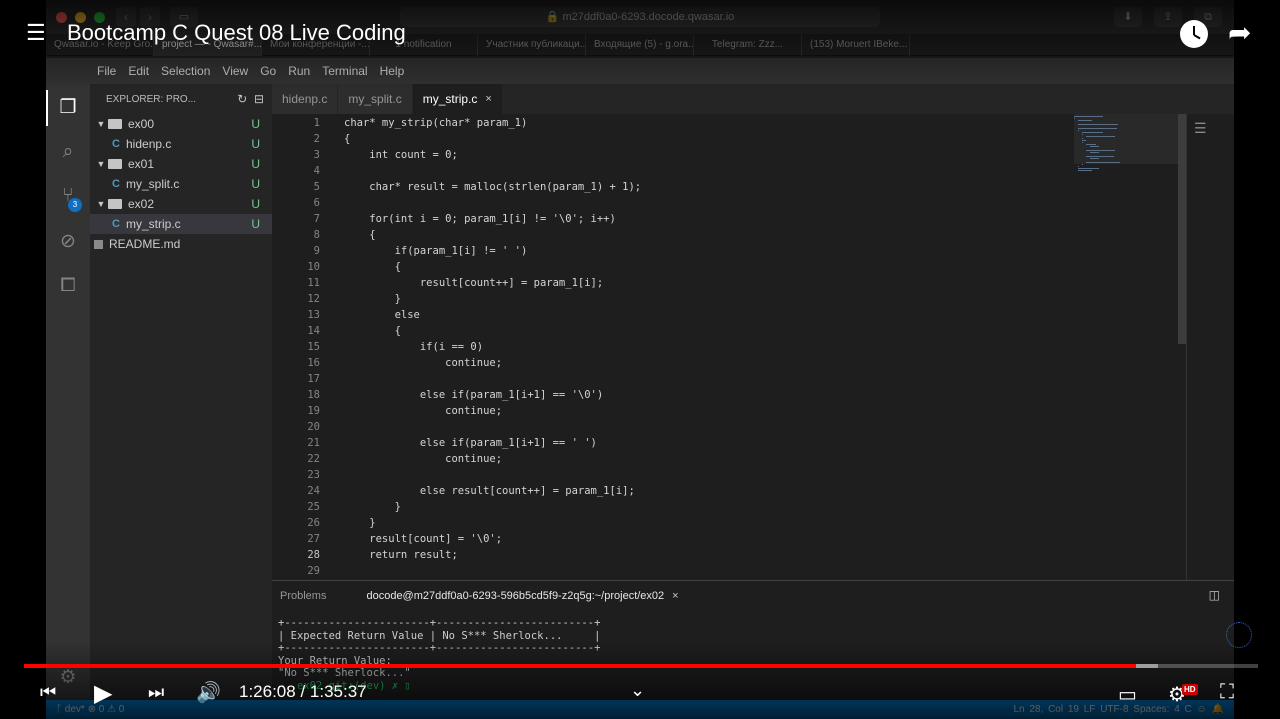  I want to click on code-line: 27 result[count] = '\0';, so click(702, 539).